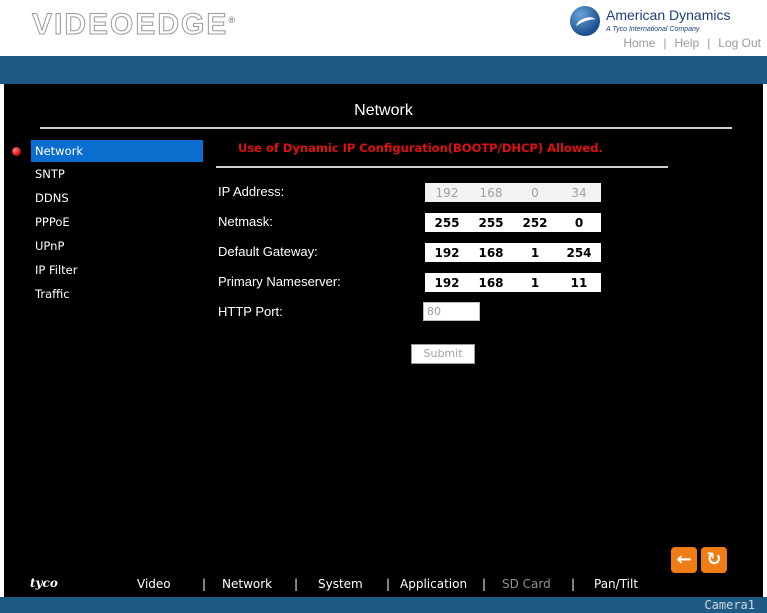 The width and height of the screenshot is (767, 613). What do you see at coordinates (247, 584) in the screenshot?
I see `footer-nav-network: Network` at bounding box center [247, 584].